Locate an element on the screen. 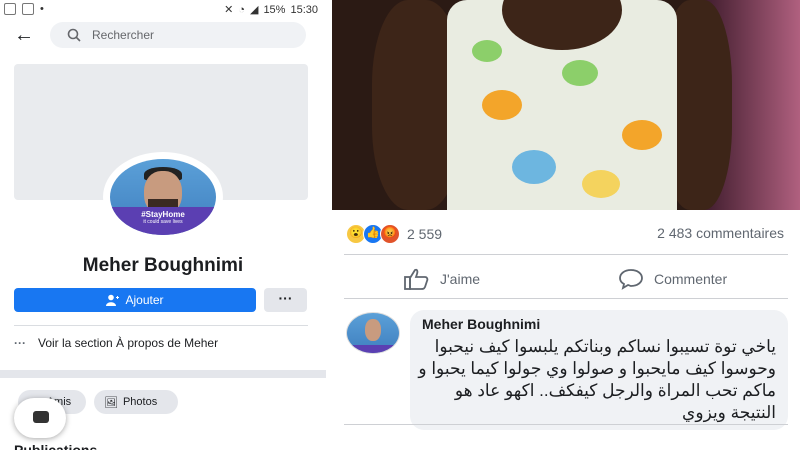  about-link-label: Voir la section À propos de Meher is located at coordinates (128, 343).